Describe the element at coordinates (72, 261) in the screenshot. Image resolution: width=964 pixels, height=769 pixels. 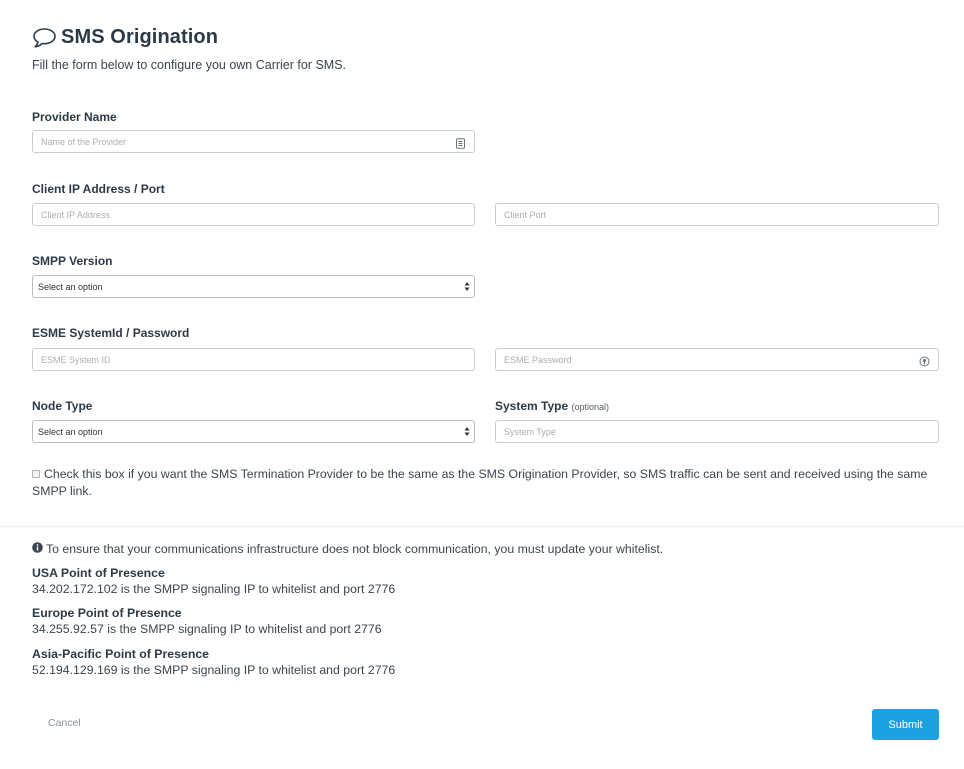
I see `smpp-version-label: SMPP Version` at that location.